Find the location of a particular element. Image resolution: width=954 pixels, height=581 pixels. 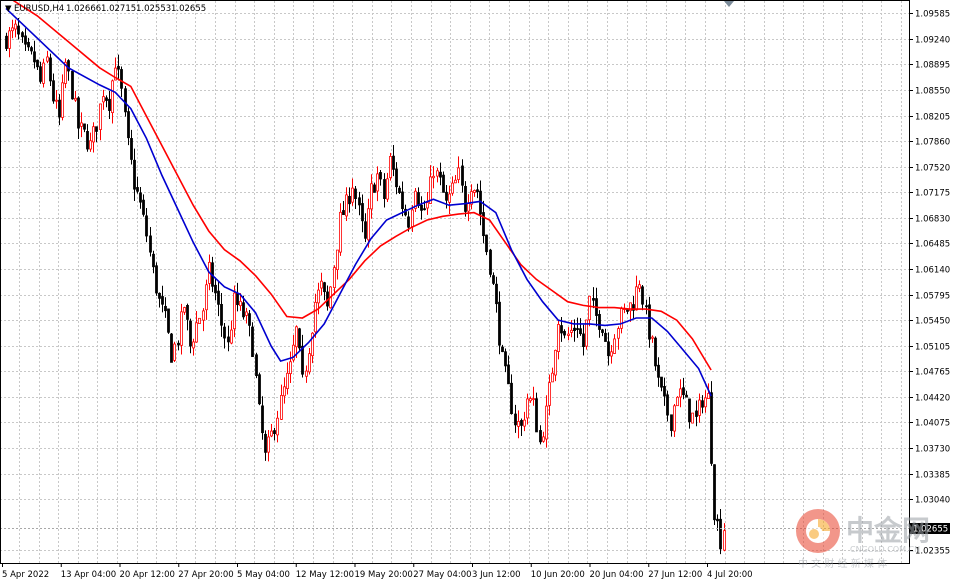

ohlc-close: 1.02655 is located at coordinates (188, 9).